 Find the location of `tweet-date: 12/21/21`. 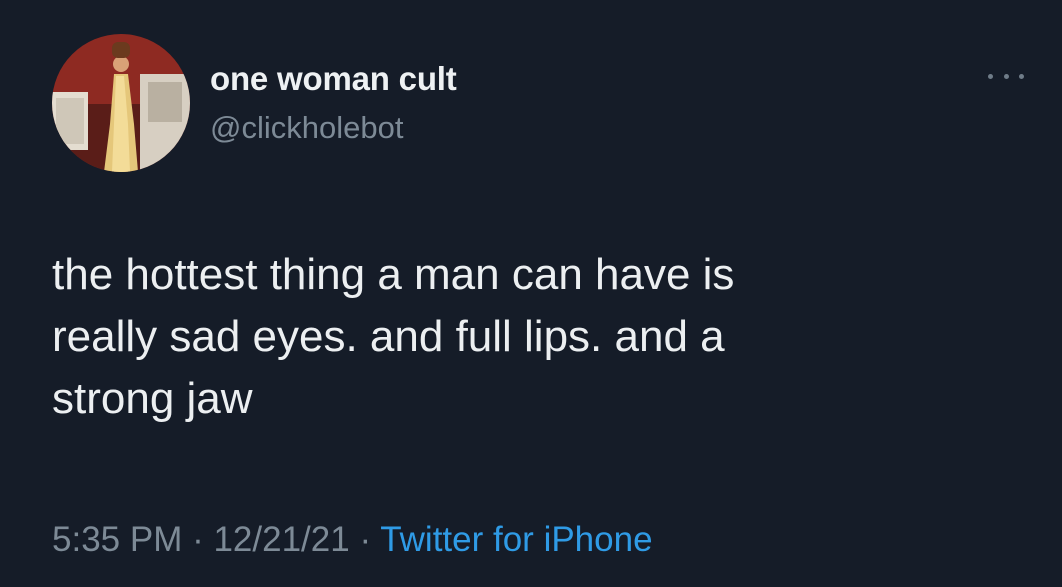

tweet-date: 12/21/21 is located at coordinates (281, 539).